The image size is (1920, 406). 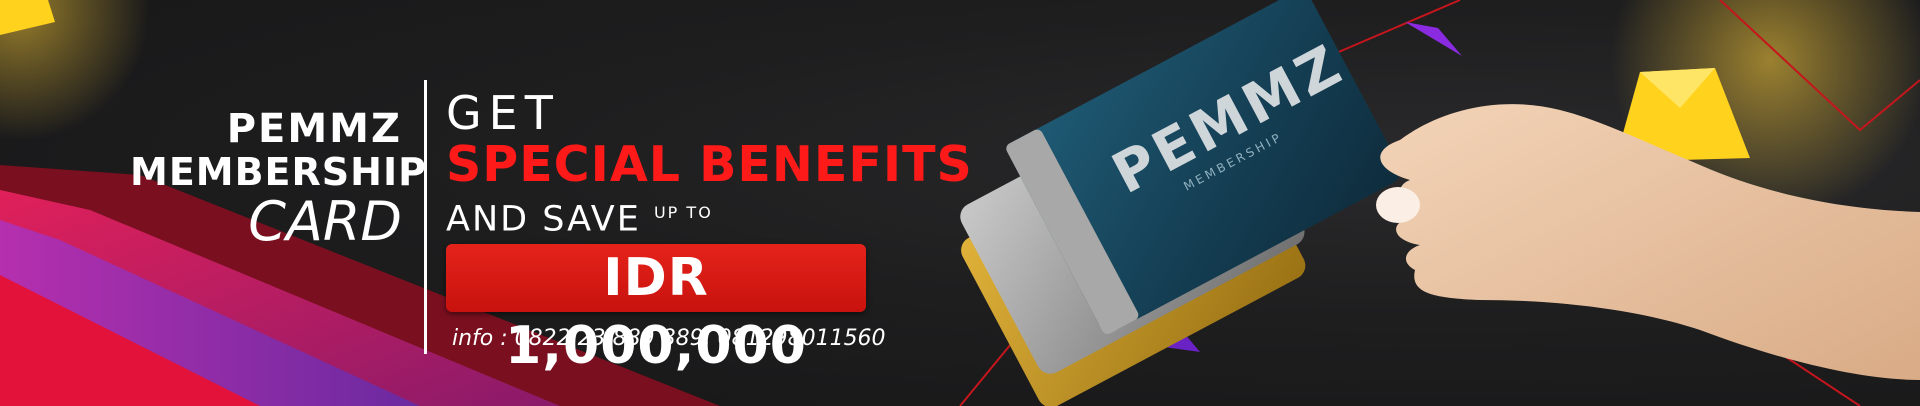 I want to click on brand-card: CARD, so click(x=325, y=221).